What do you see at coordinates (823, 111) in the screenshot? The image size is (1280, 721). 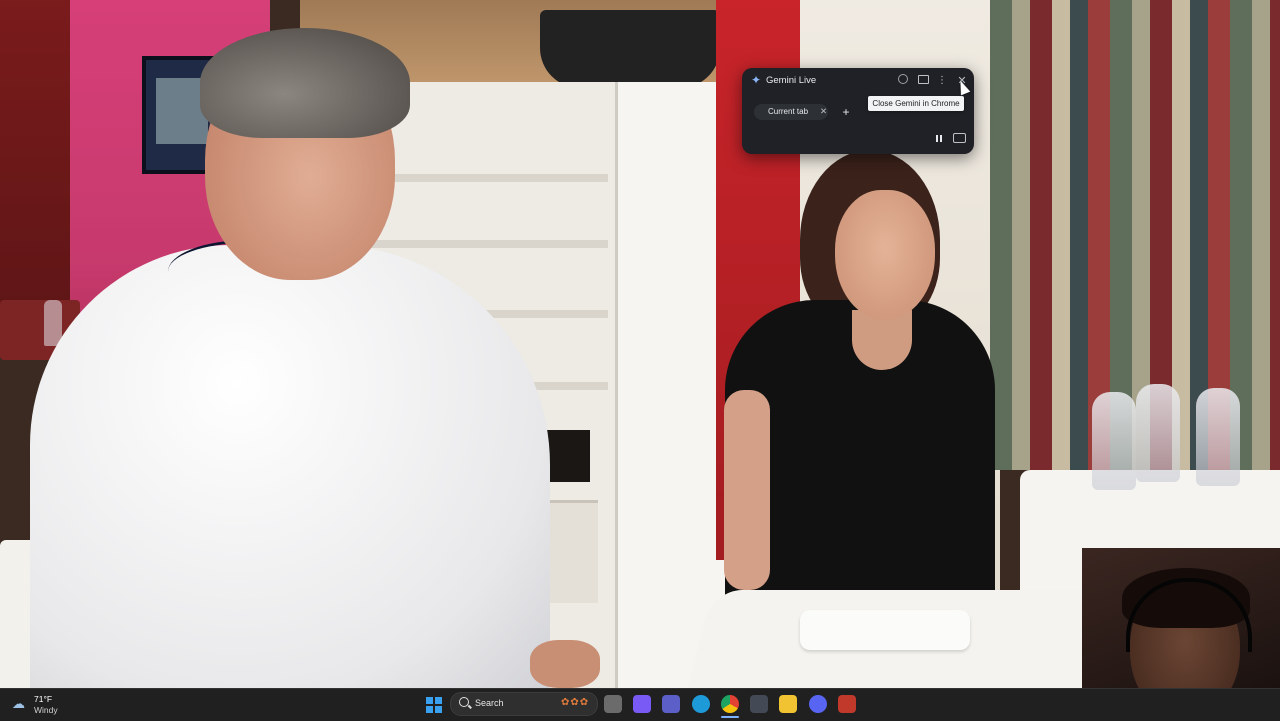 I see `chip-remove-icon: ✕` at bounding box center [823, 111].